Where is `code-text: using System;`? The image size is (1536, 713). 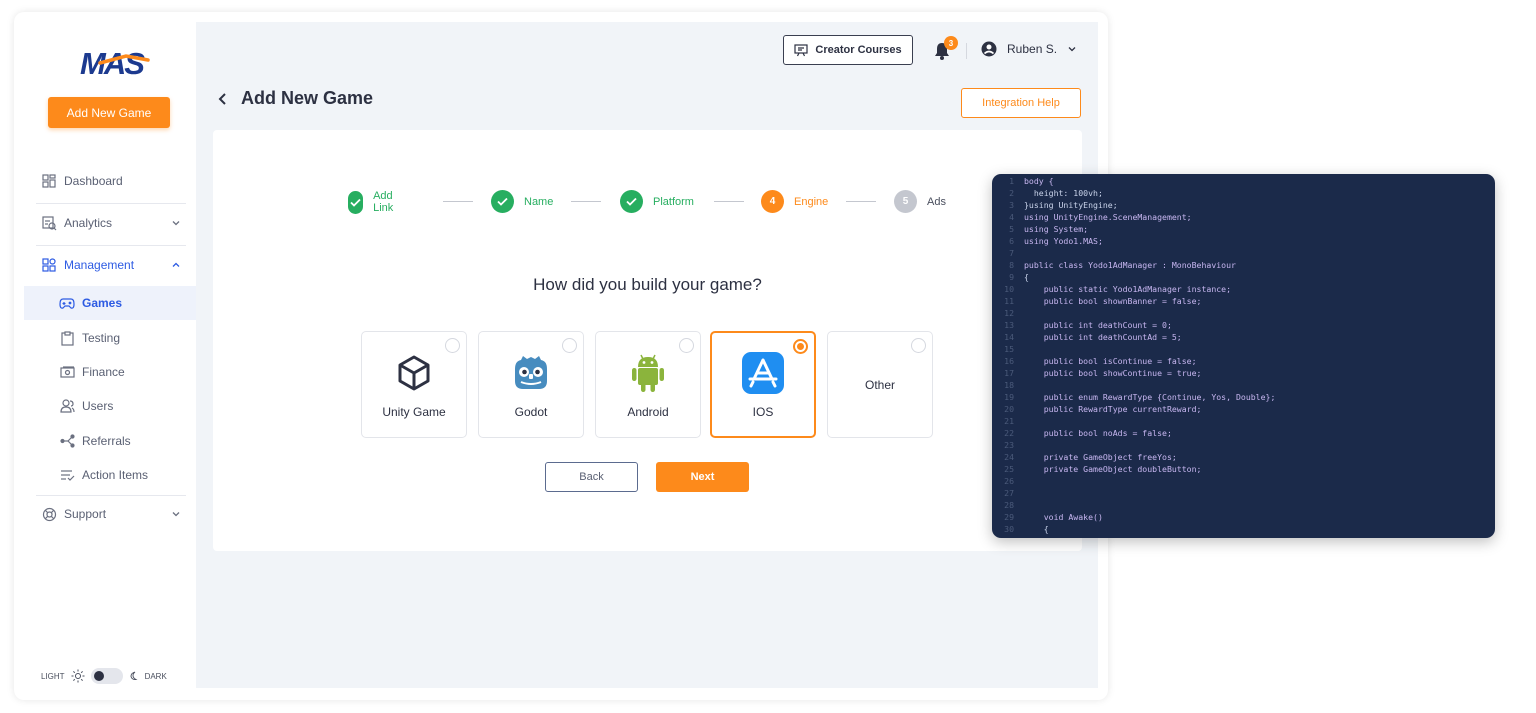
code-text: using System; is located at coordinates (1056, 229).